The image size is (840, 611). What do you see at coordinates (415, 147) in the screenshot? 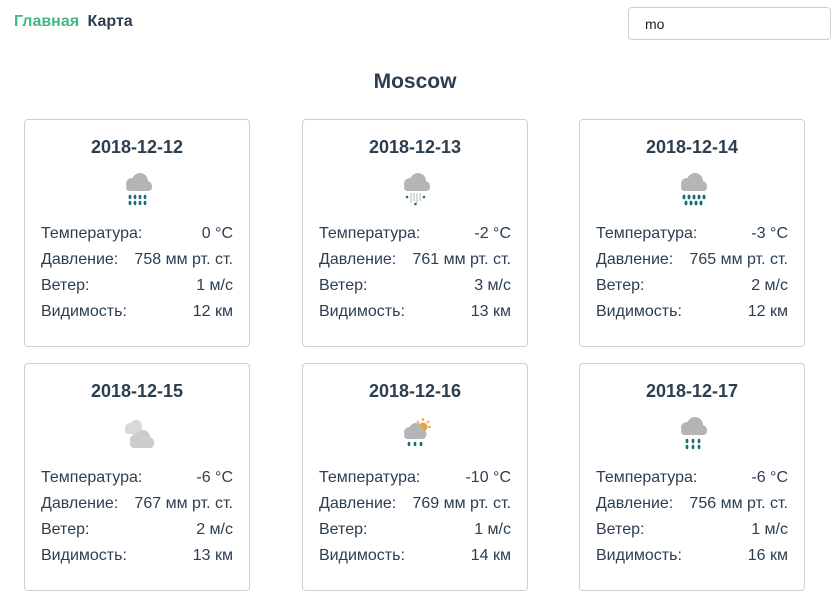
I see `forecast-date: 2018-12-13` at bounding box center [415, 147].